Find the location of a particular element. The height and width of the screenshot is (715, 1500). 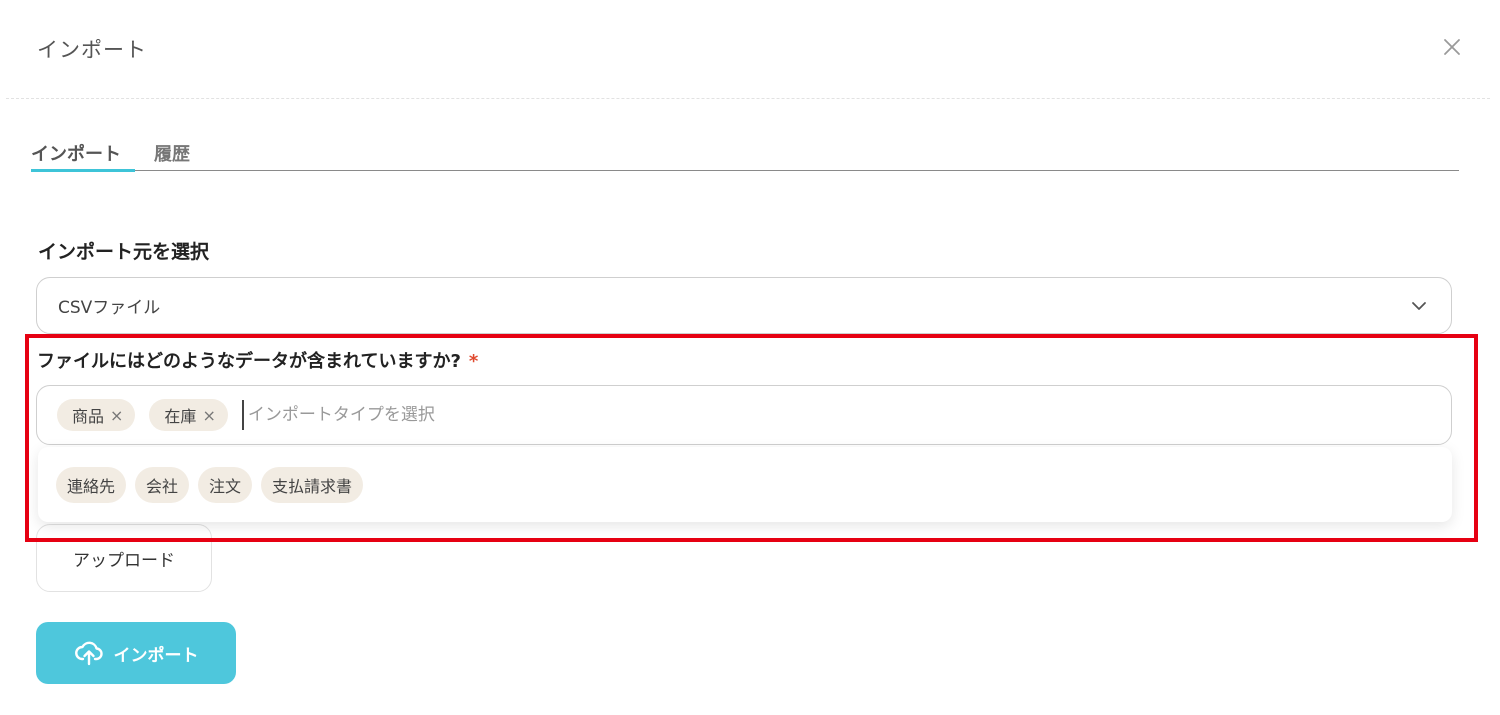

data-type-question: ファイルにはどのようなデータが含まれていますか? * is located at coordinates (257, 360).